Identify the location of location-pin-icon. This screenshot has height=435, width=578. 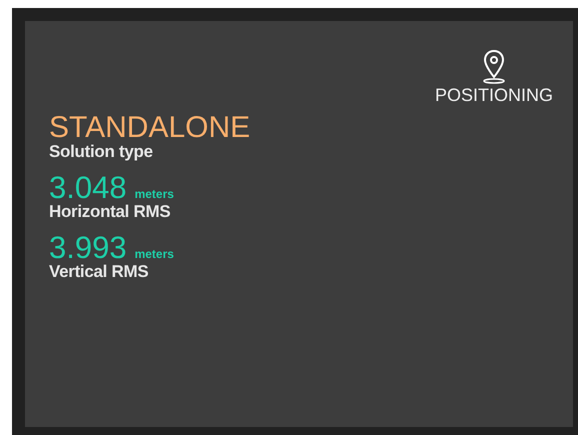
(494, 67).